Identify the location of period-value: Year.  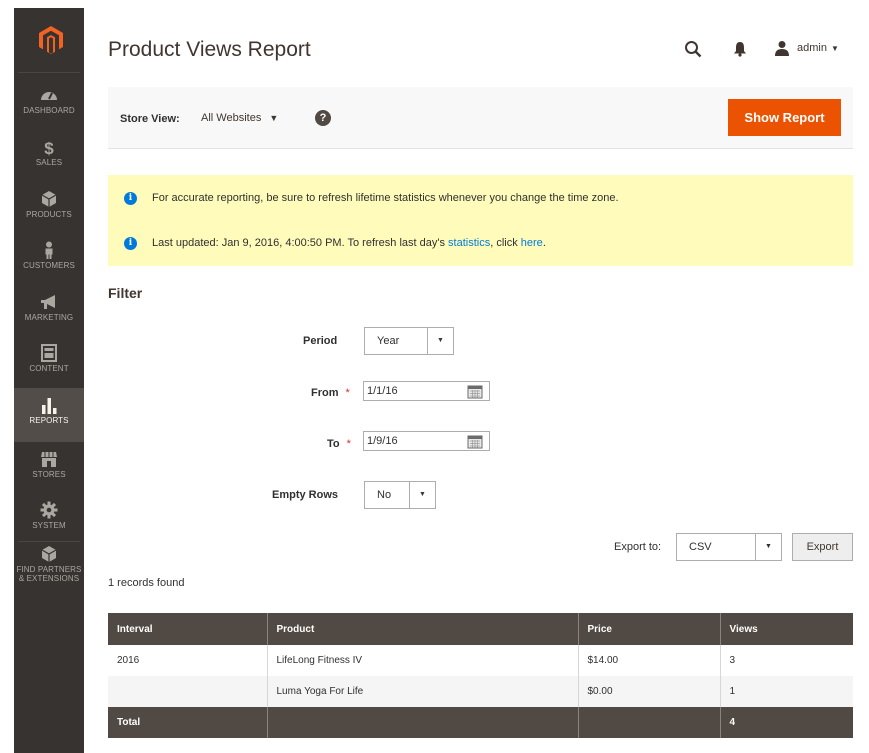
(388, 341).